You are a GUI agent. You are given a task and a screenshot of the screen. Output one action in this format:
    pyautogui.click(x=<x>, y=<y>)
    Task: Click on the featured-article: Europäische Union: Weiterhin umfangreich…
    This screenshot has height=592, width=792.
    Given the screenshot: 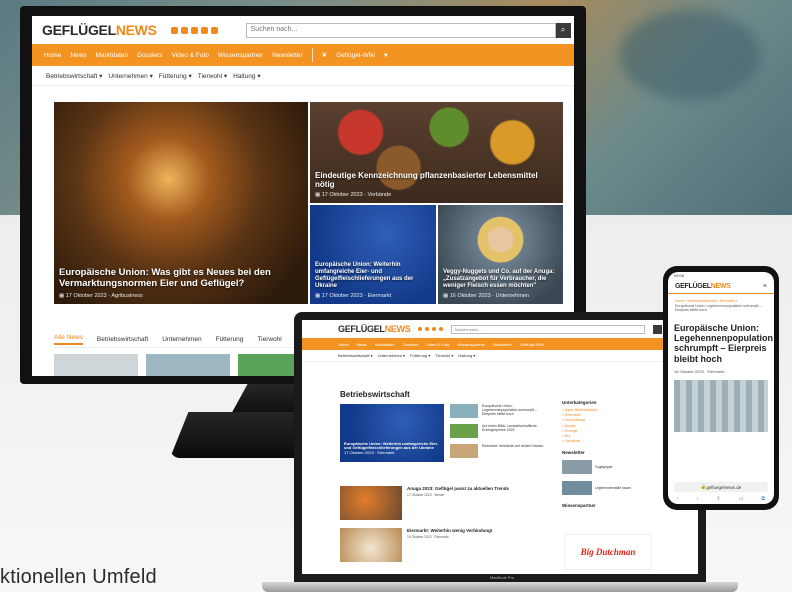 What is the action you would take?
    pyautogui.click(x=392, y=433)
    